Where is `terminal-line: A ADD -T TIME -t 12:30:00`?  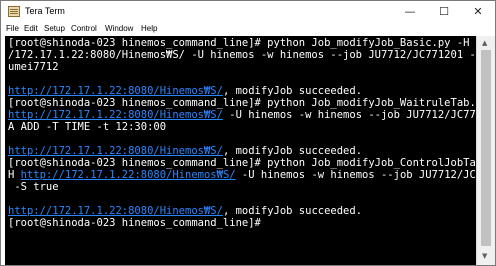
terminal-line: A ADD -T TIME -t 12:30:00 is located at coordinates (87, 127).